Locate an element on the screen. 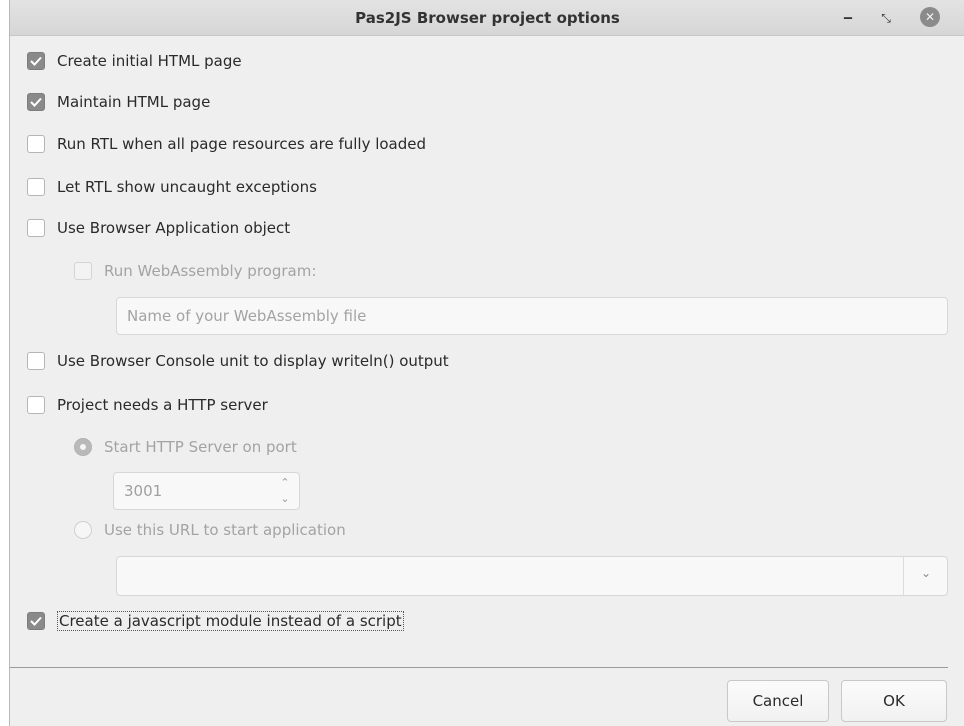 The height and width of the screenshot is (726, 964). ok-button: OK is located at coordinates (894, 701).